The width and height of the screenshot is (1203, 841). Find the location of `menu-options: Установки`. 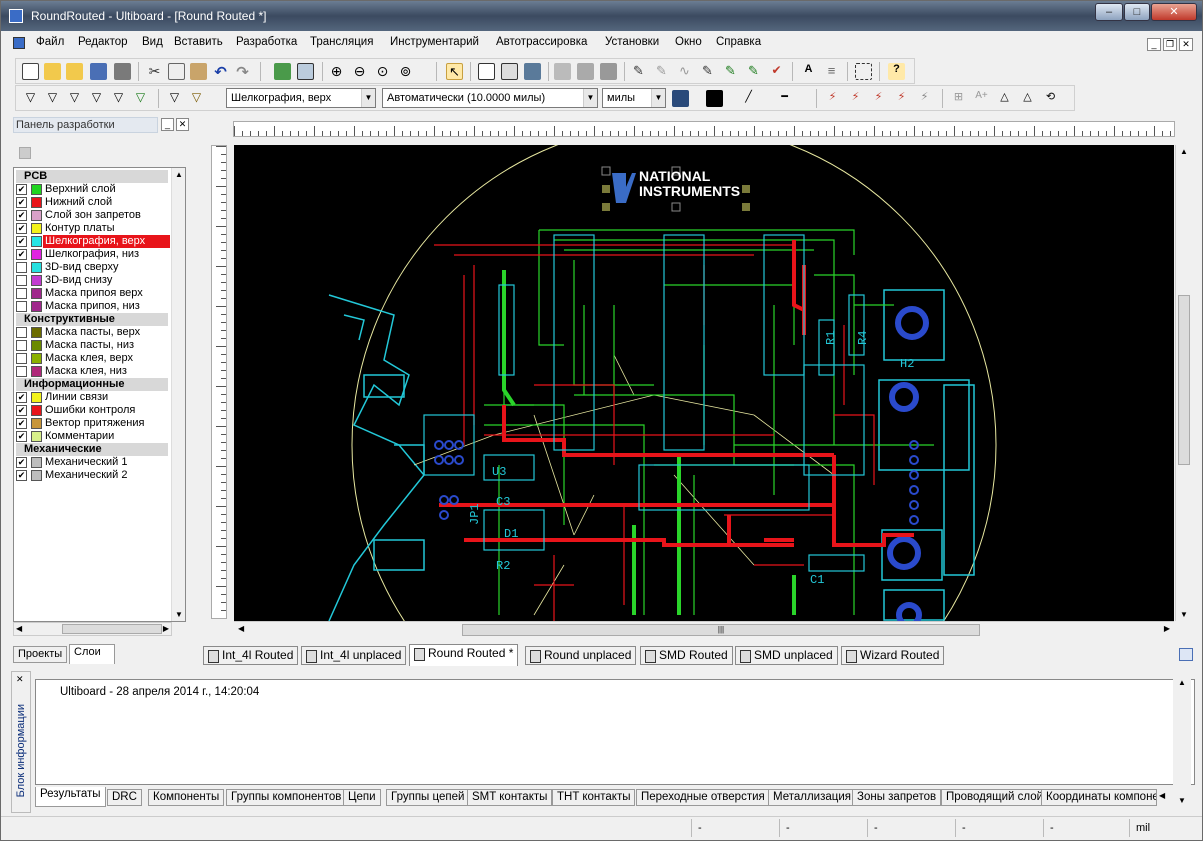

menu-options: Установки is located at coordinates (632, 42).